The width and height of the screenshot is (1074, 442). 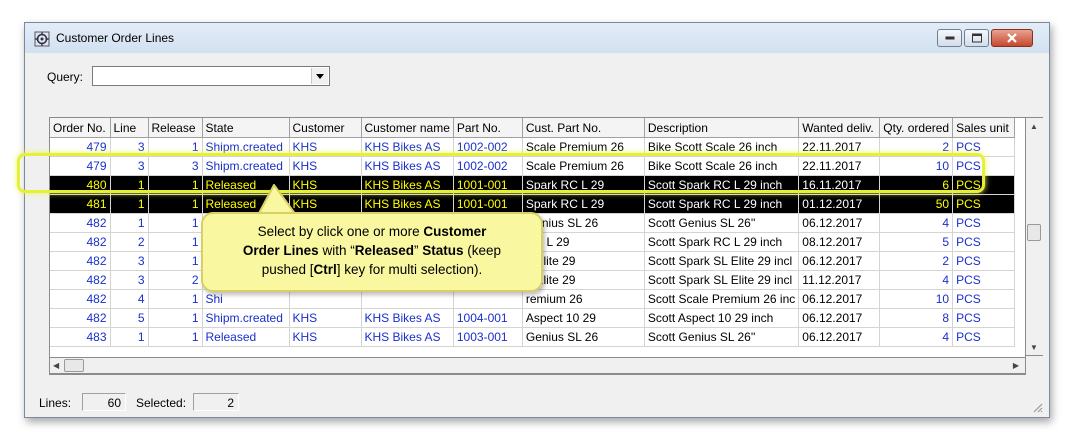 What do you see at coordinates (722, 299) in the screenshot?
I see `table-cell: Scott Scale Premium 26 inc` at bounding box center [722, 299].